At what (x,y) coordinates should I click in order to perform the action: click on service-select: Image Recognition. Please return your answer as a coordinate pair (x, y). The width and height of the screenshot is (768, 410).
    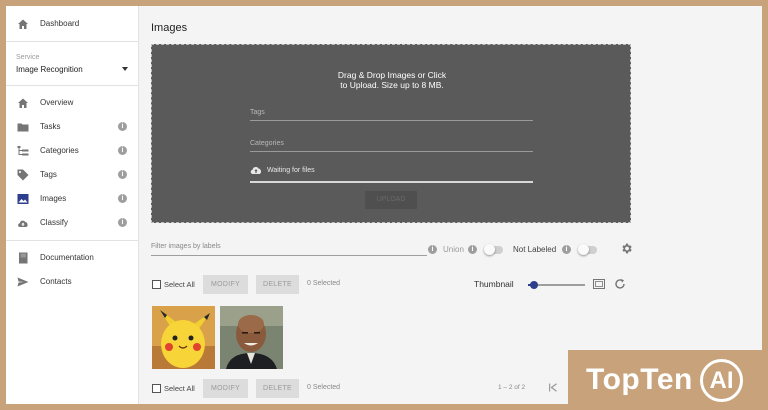
    Looking at the image, I should click on (72, 71).